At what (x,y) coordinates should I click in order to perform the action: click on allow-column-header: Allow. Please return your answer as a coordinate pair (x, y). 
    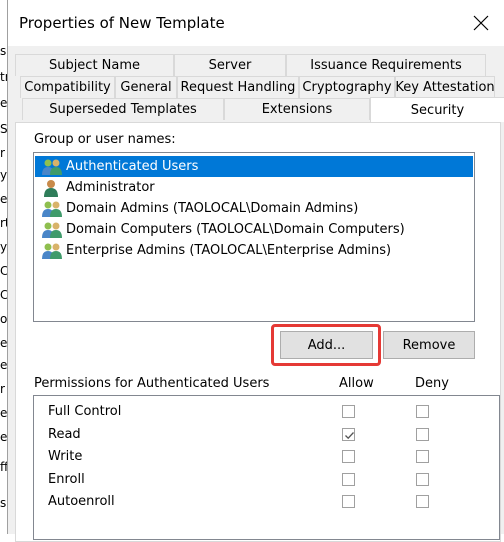
    Looking at the image, I should click on (356, 383).